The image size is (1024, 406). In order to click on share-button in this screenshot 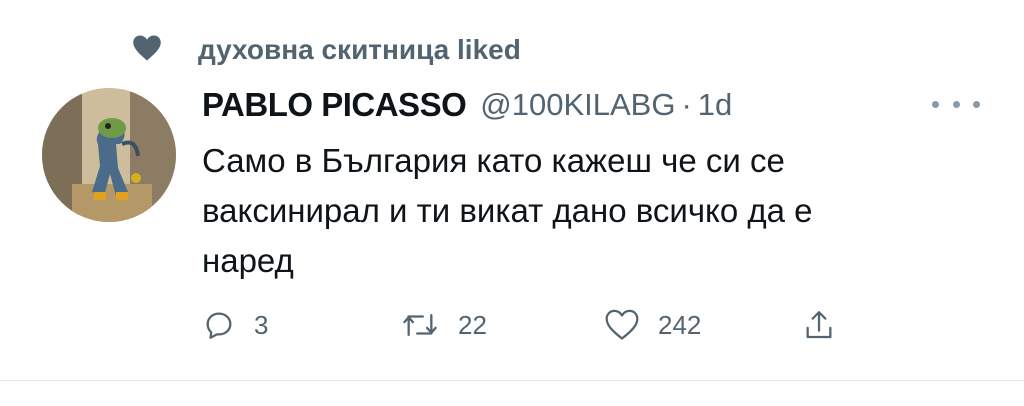, I will do `click(819, 325)`.